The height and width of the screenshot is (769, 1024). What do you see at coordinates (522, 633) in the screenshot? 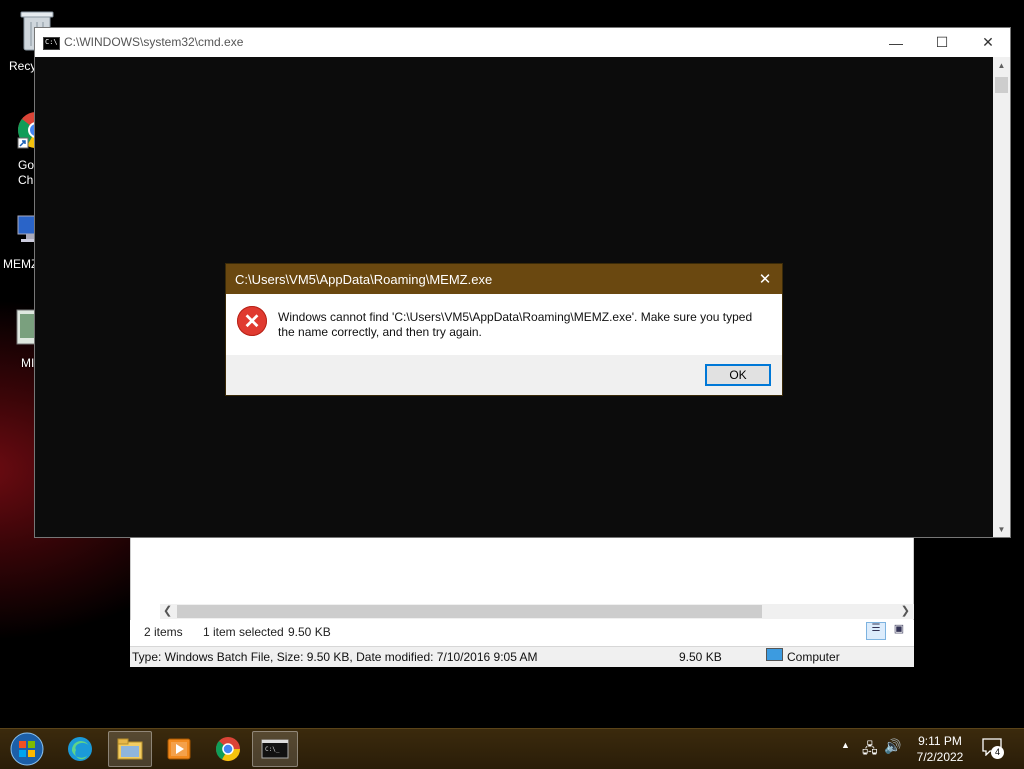
I see `explorer-status-bar: 2 items 1 item selected 9.50 KB ☰ ▣` at bounding box center [522, 633].